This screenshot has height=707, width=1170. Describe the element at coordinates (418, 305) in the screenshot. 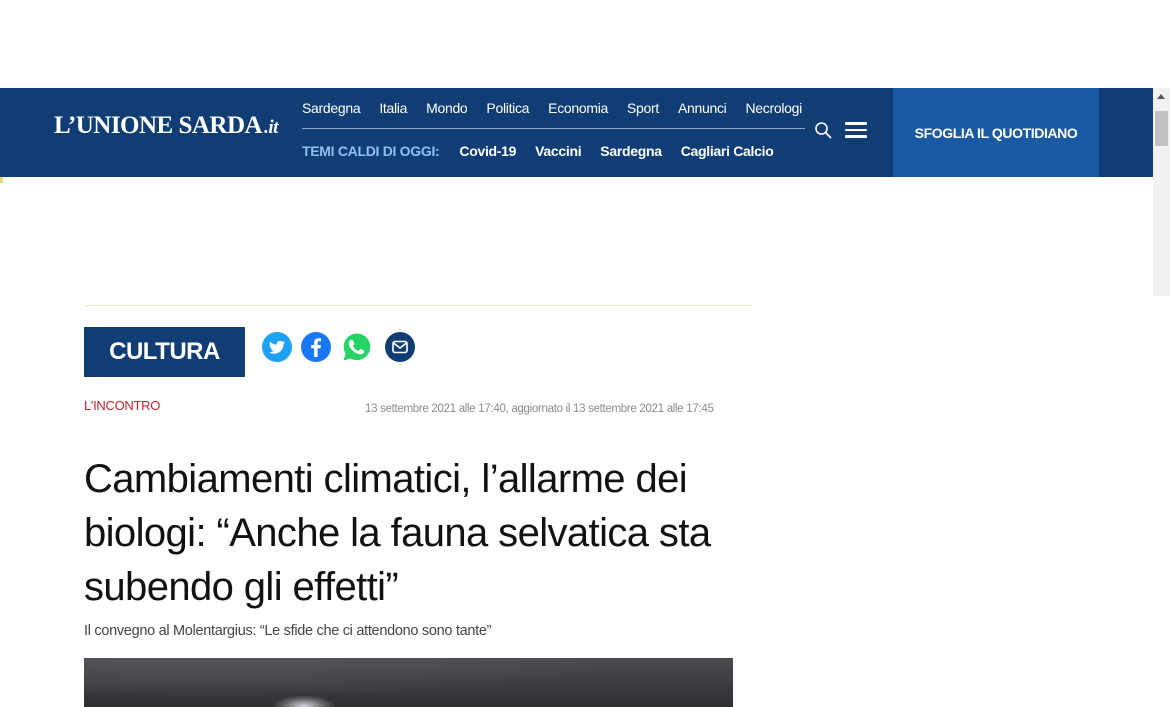

I see `article-top-divider` at that location.